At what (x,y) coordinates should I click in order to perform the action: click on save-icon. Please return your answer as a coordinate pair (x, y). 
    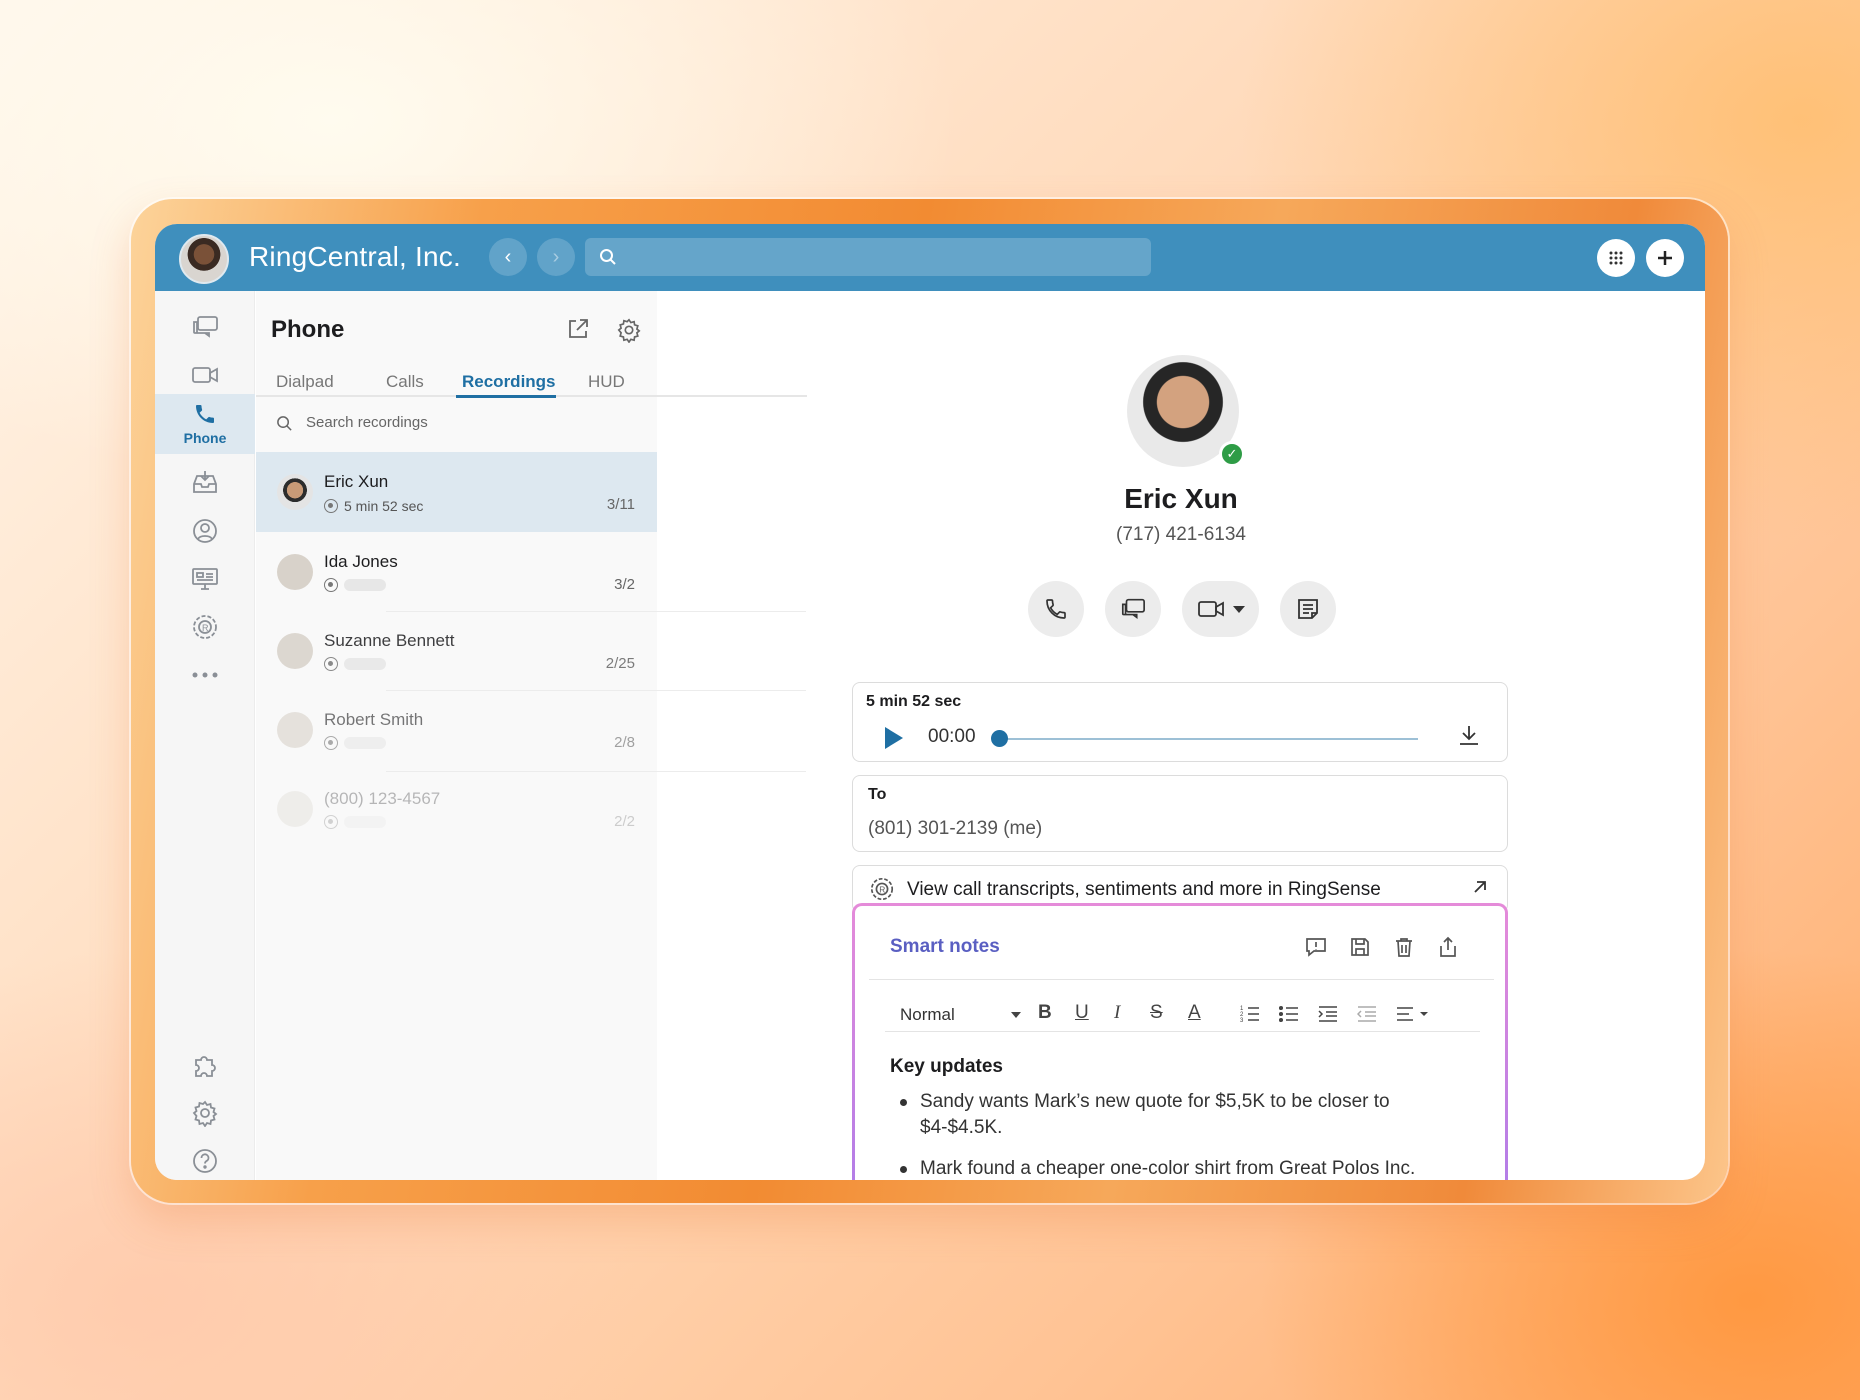
    Looking at the image, I should click on (1360, 949).